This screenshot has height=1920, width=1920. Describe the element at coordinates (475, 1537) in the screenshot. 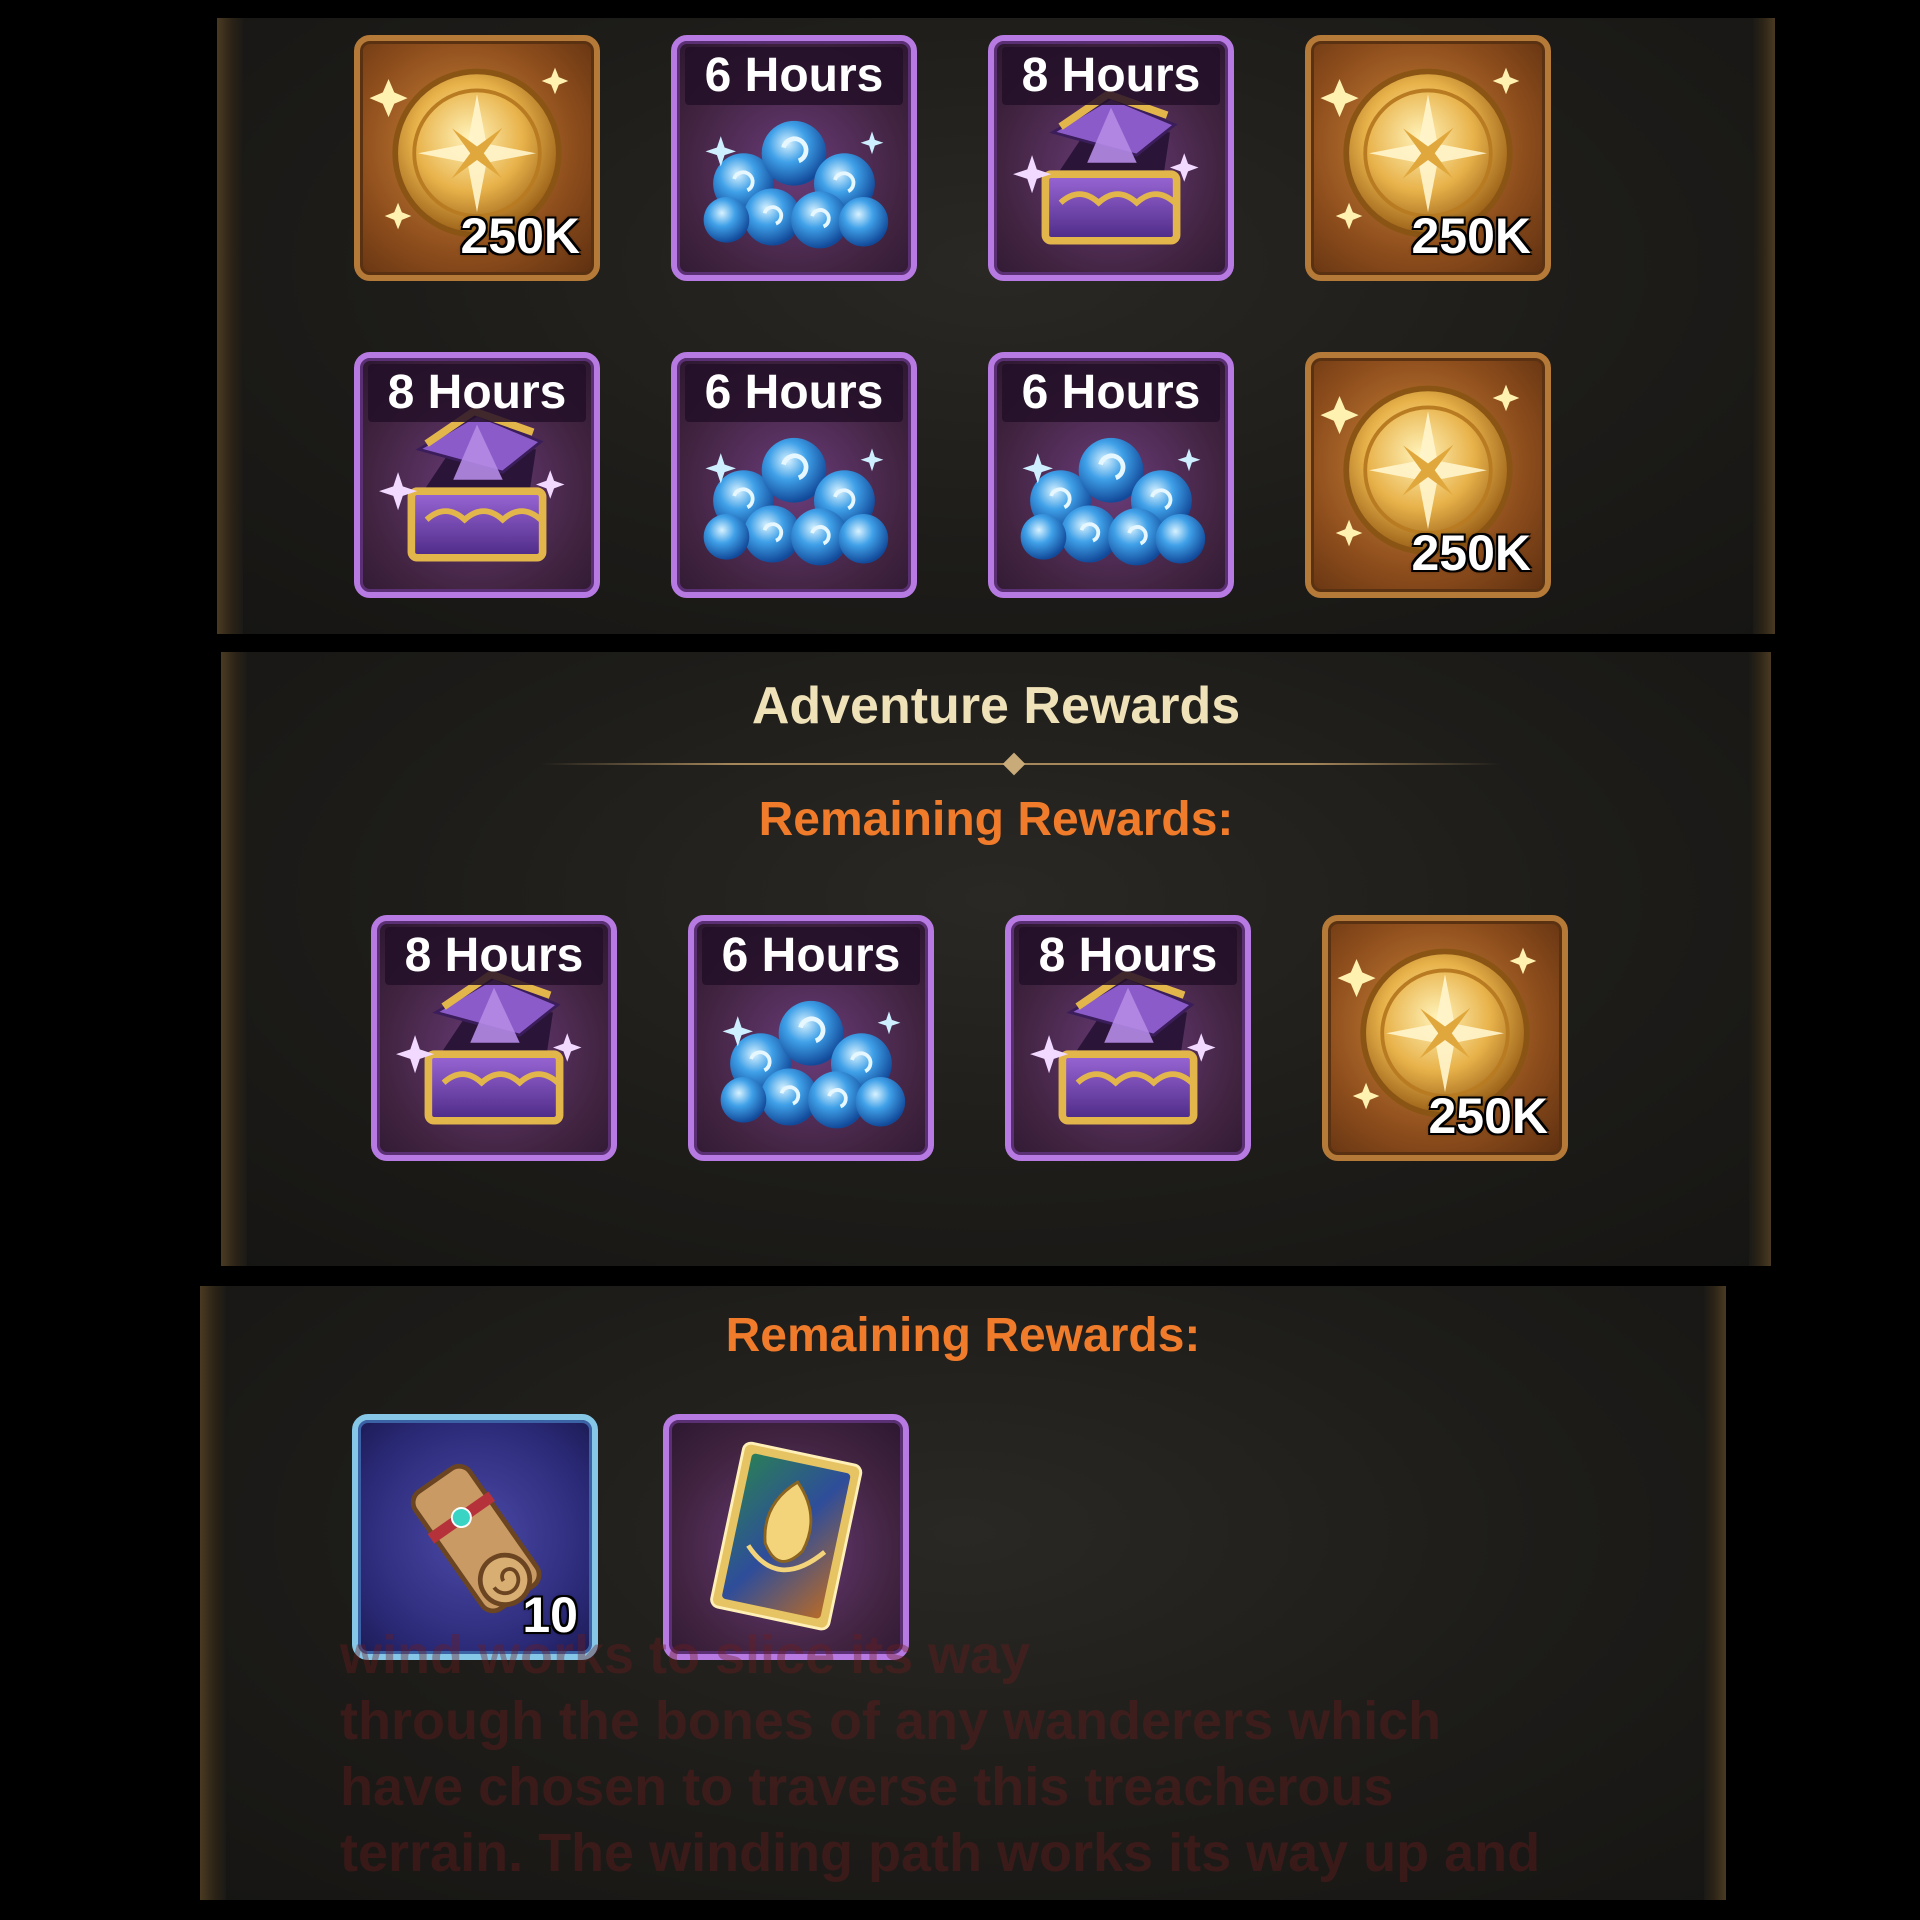

I see `reward-scroll: 10` at that location.